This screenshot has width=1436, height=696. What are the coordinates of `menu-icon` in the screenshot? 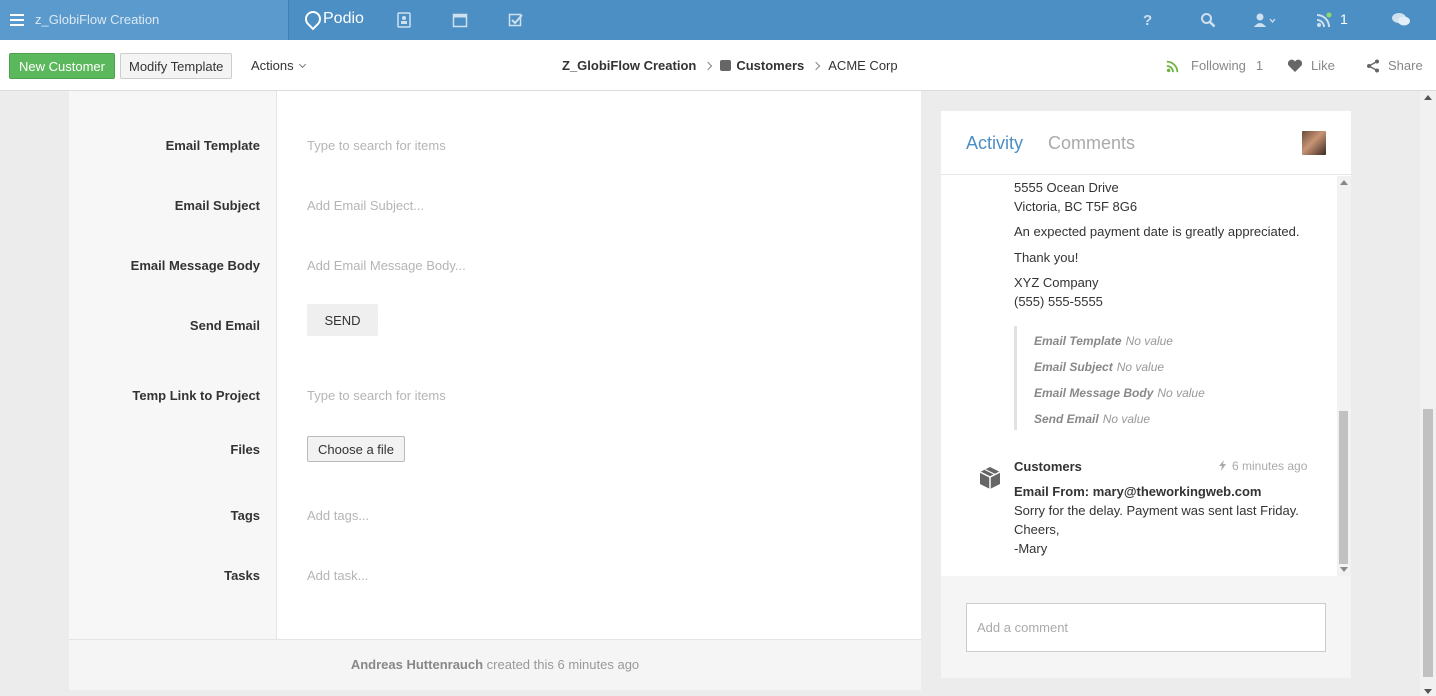 It's located at (17, 20).